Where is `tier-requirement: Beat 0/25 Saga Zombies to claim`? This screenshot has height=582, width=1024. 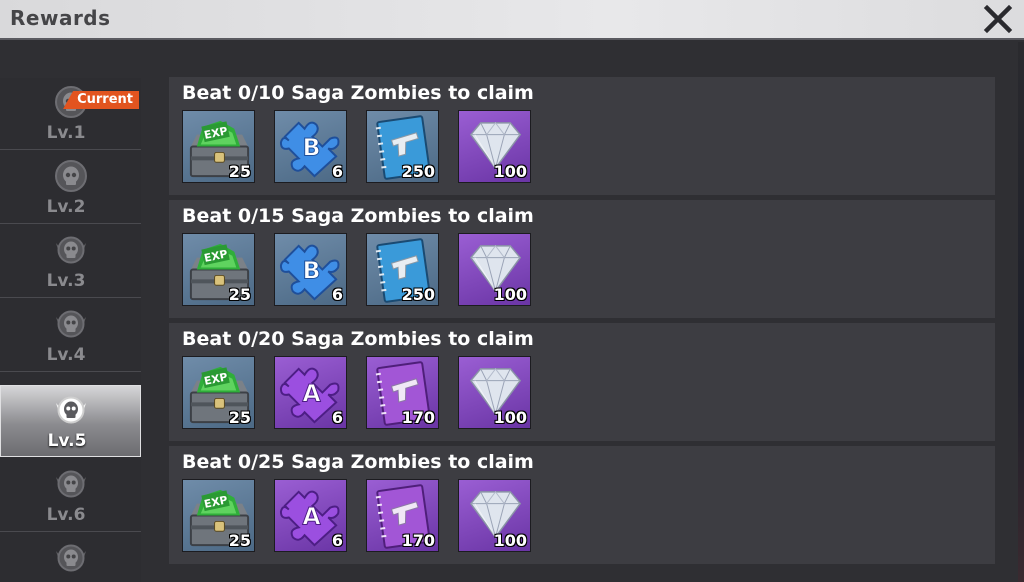 tier-requirement: Beat 0/25 Saga Zombies to claim is located at coordinates (358, 462).